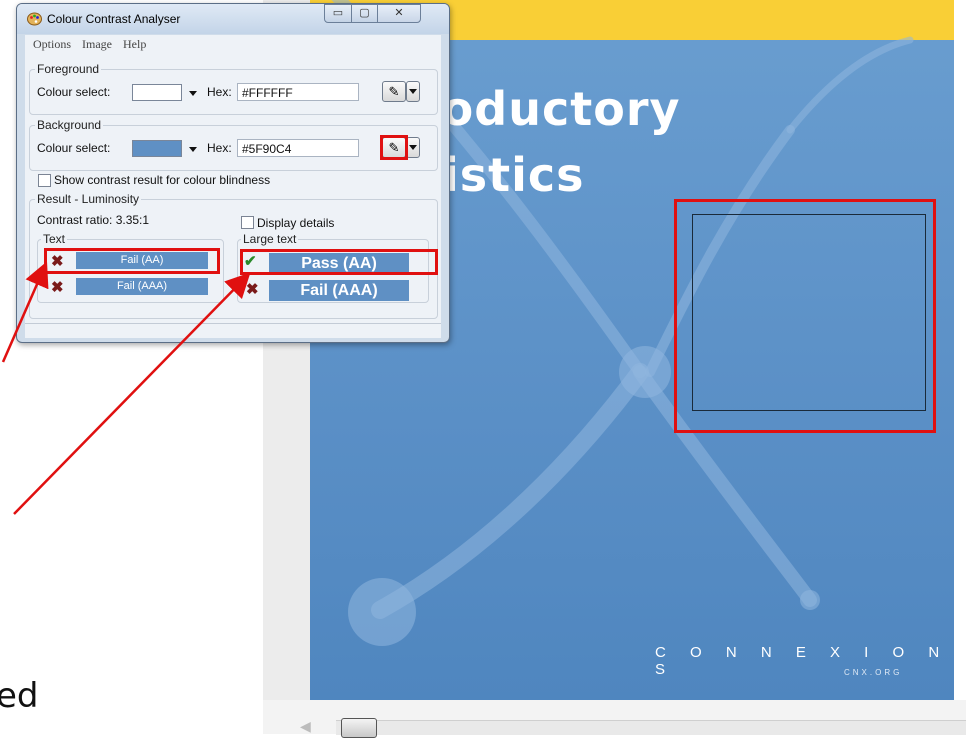 The height and width of the screenshot is (738, 966). What do you see at coordinates (25, 312) in the screenshot?
I see `arrow-to-text-aa` at bounding box center [25, 312].